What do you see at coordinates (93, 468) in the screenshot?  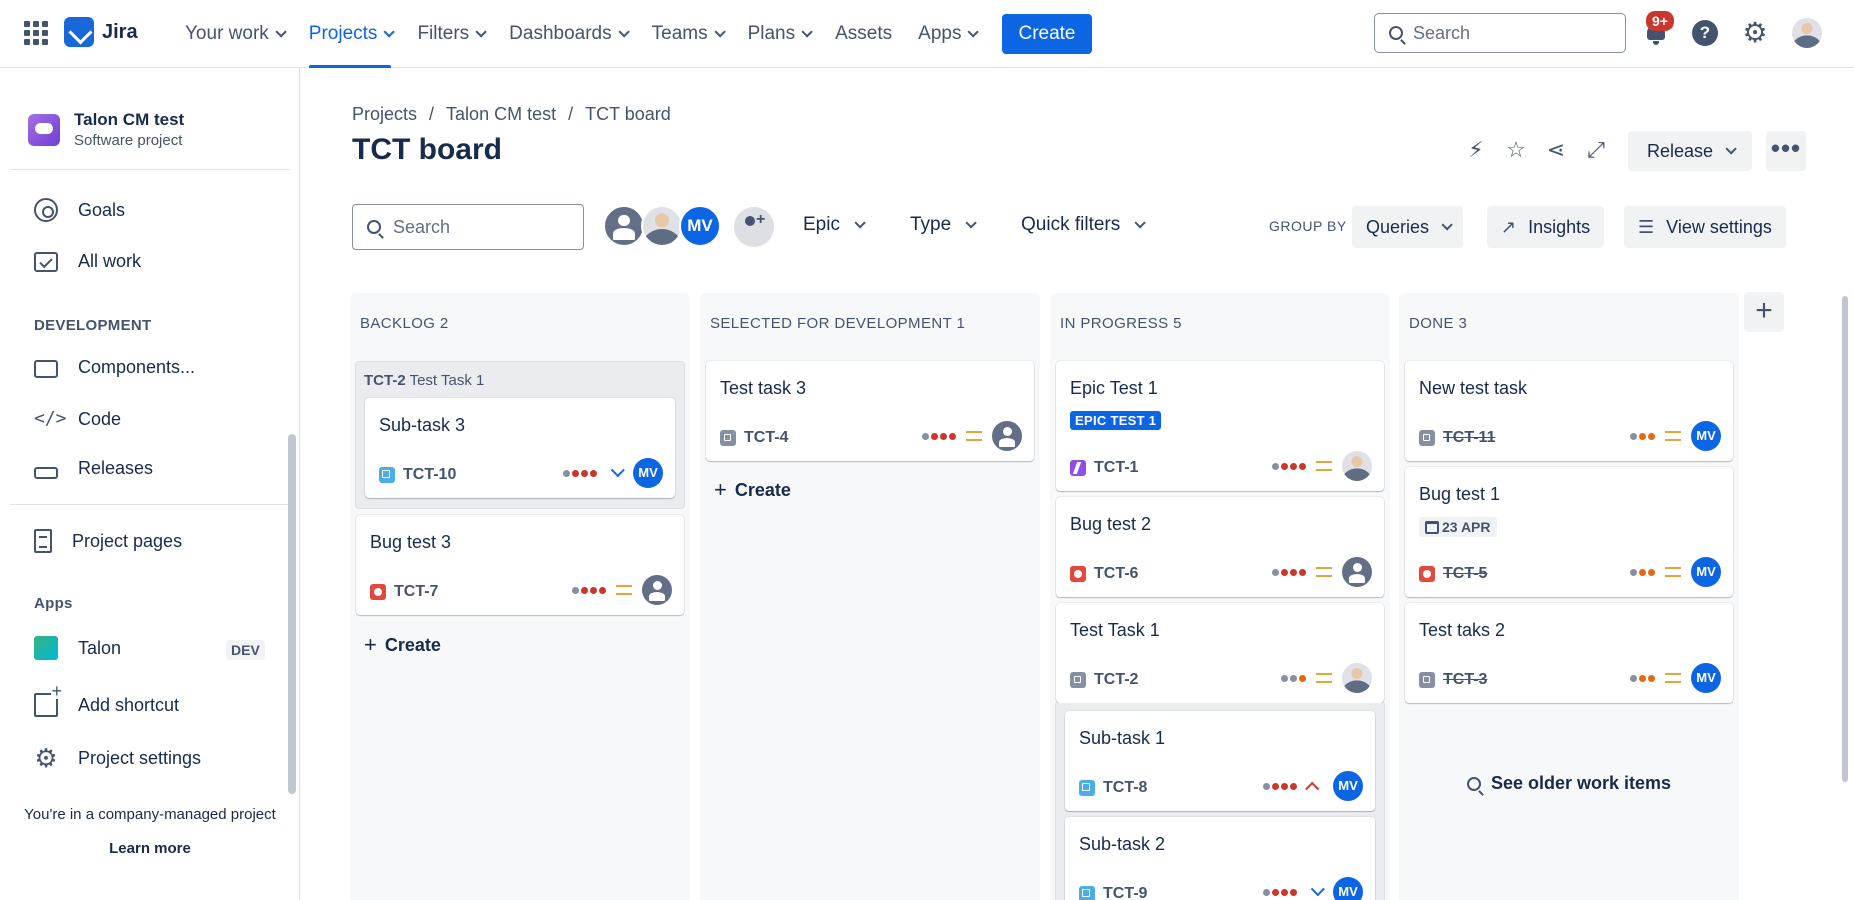 I see `sidebar-item-releases: Releases` at bounding box center [93, 468].